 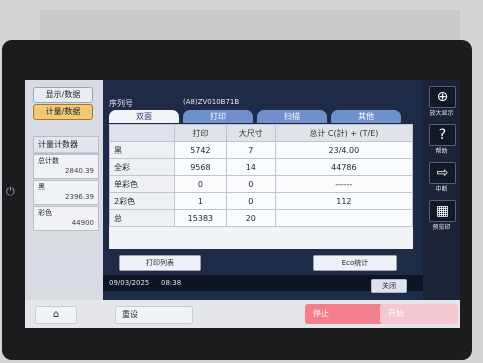 I want to click on table-header: 大尺寸, so click(x=250, y=133).